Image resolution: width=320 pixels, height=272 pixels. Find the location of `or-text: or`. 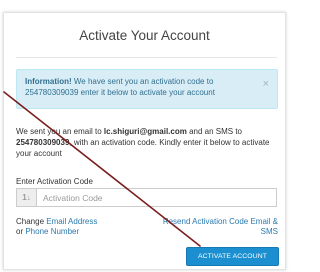

or-text: or is located at coordinates (21, 231).